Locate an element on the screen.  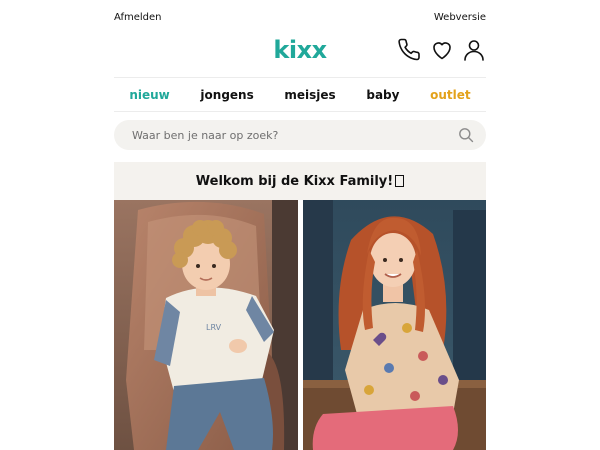
search-icon is located at coordinates (466, 135).